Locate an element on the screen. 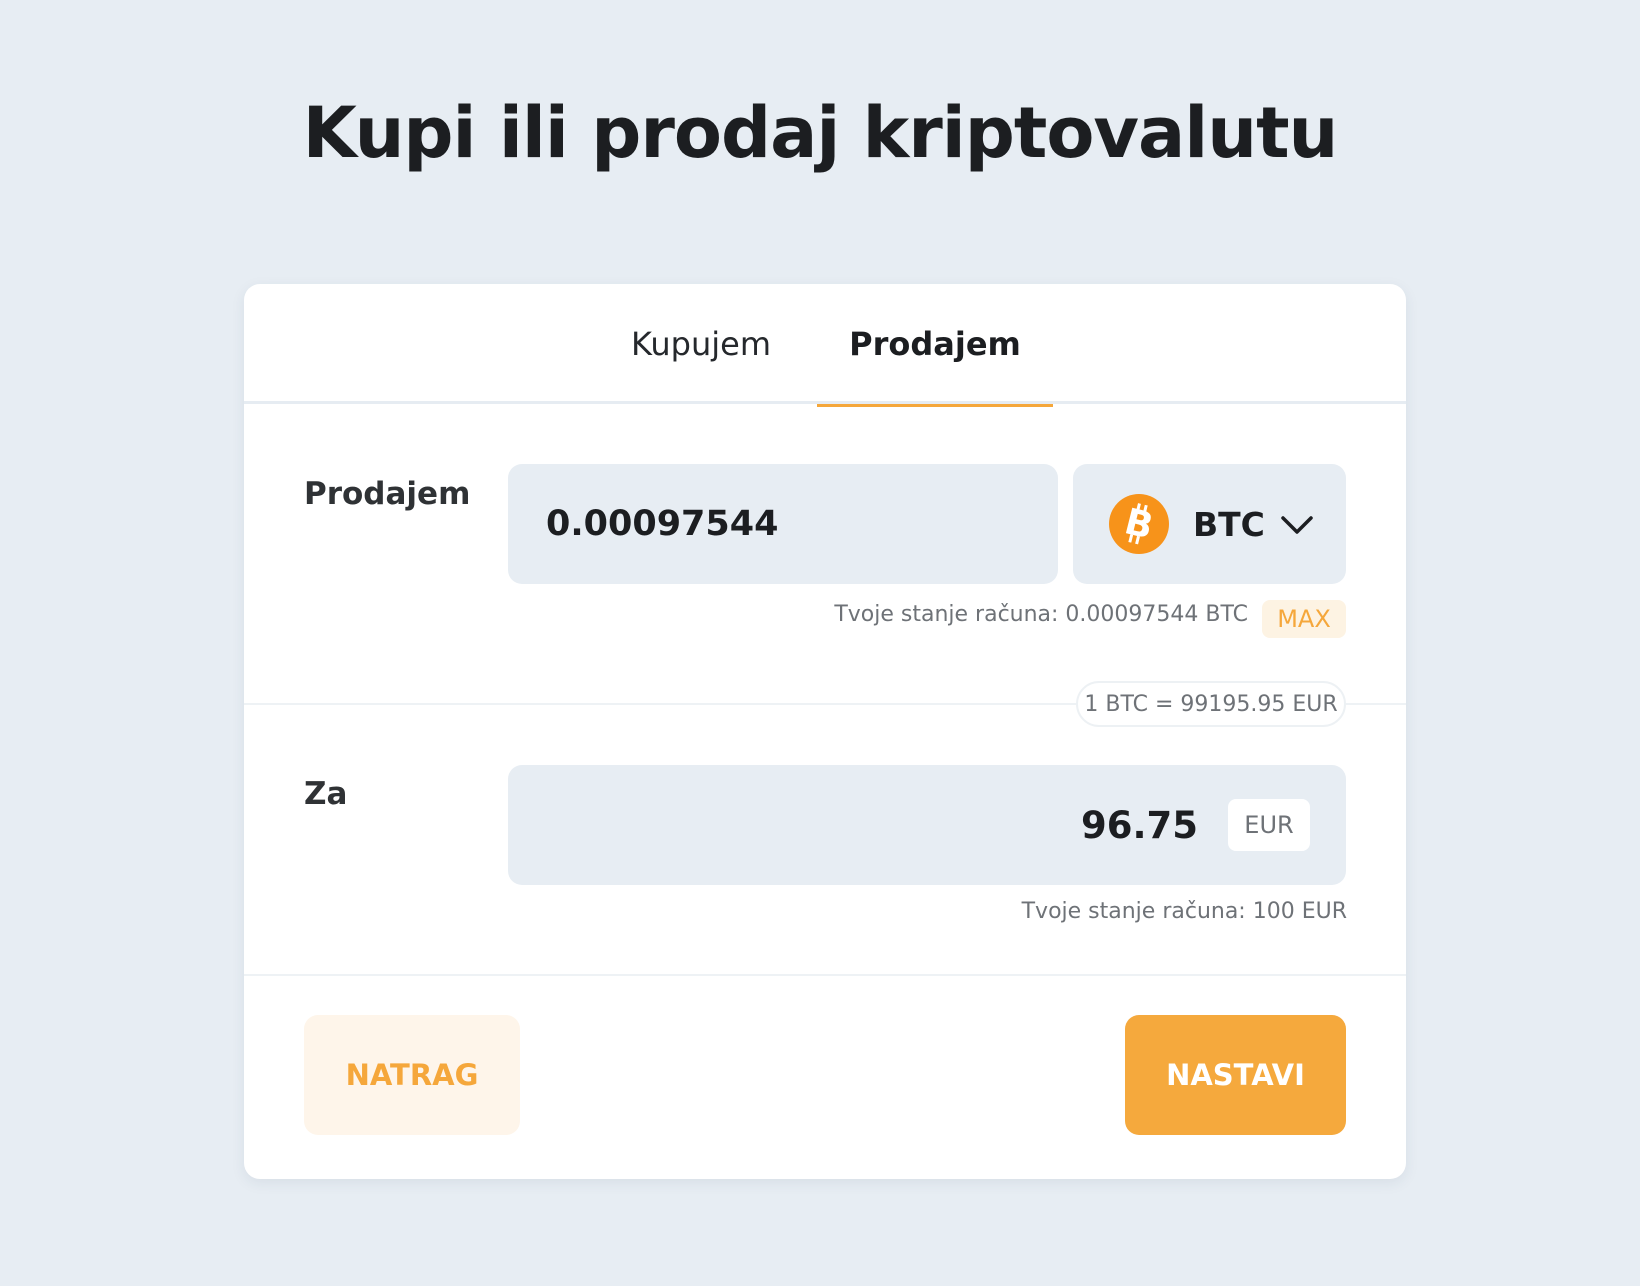 The width and height of the screenshot is (1640, 1286). tab-sell: Prodajem is located at coordinates (935, 345).